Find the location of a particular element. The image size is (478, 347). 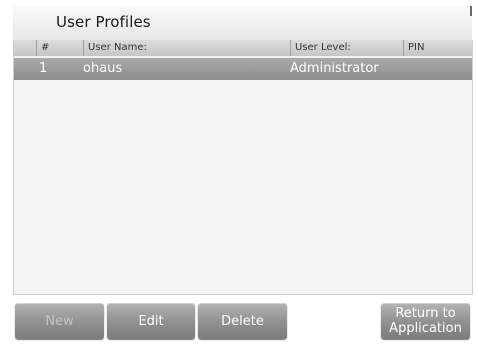

column-header-user-name: User Name: is located at coordinates (186, 48).